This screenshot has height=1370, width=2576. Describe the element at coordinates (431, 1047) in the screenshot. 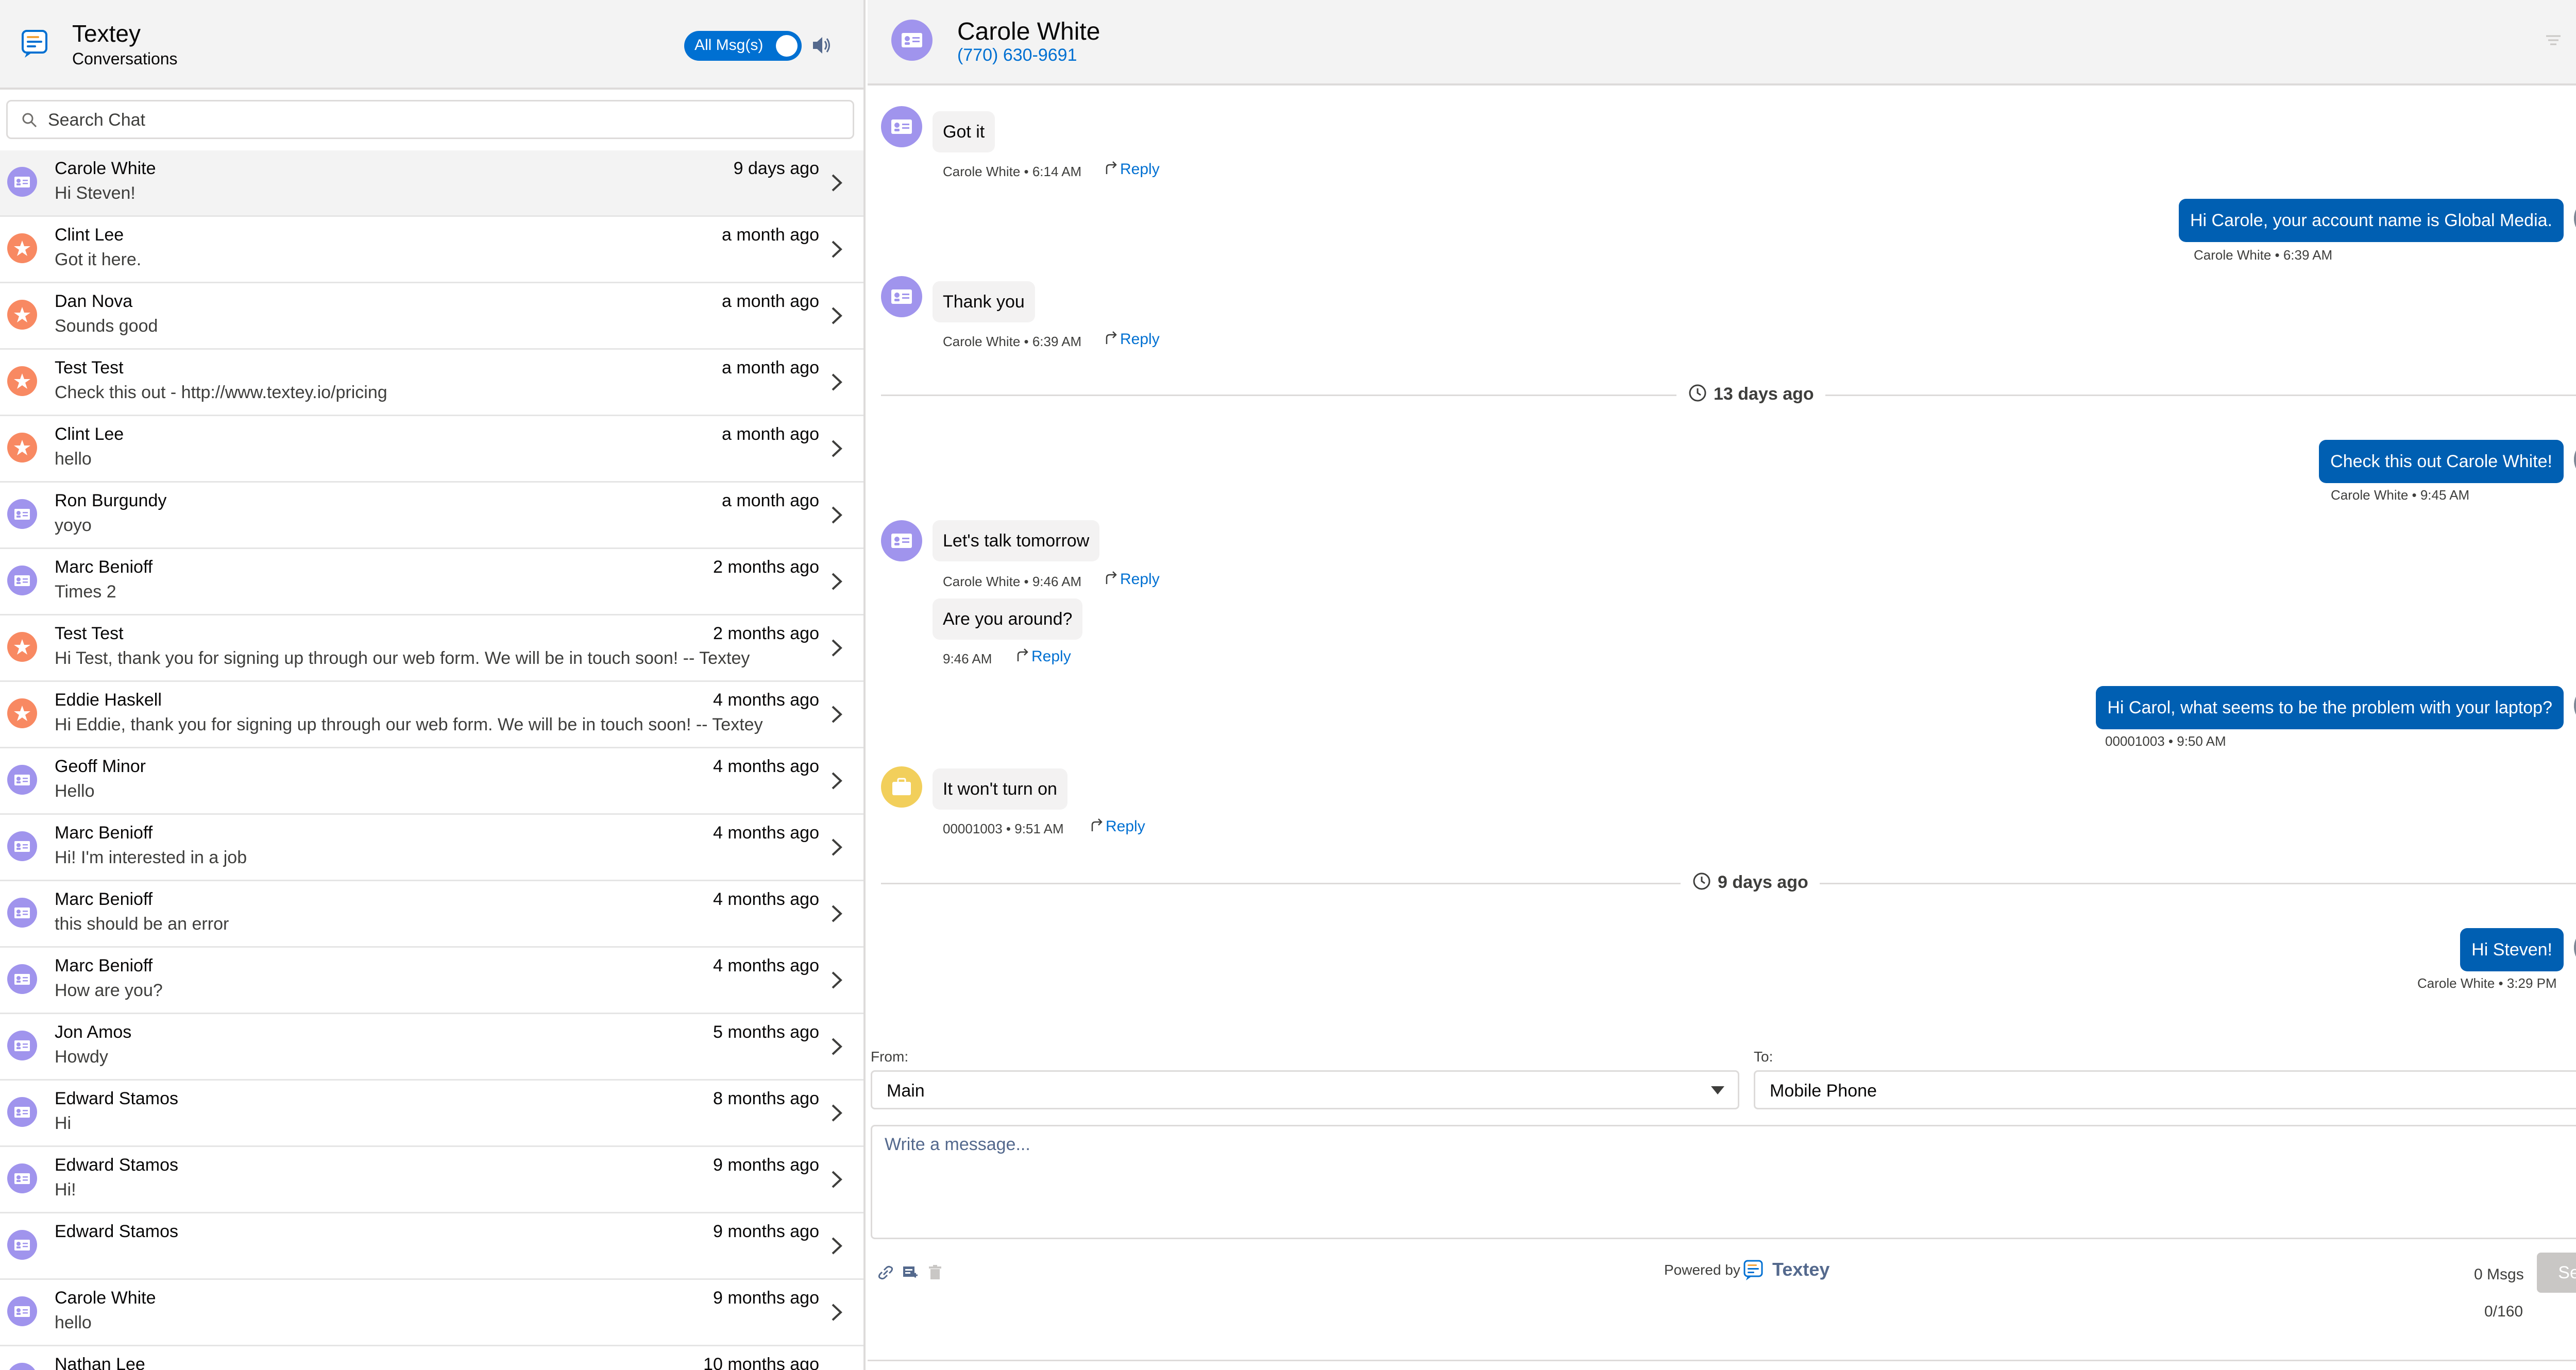

I see `conversation-item: Jon Amos 5 months ago Howdy` at that location.